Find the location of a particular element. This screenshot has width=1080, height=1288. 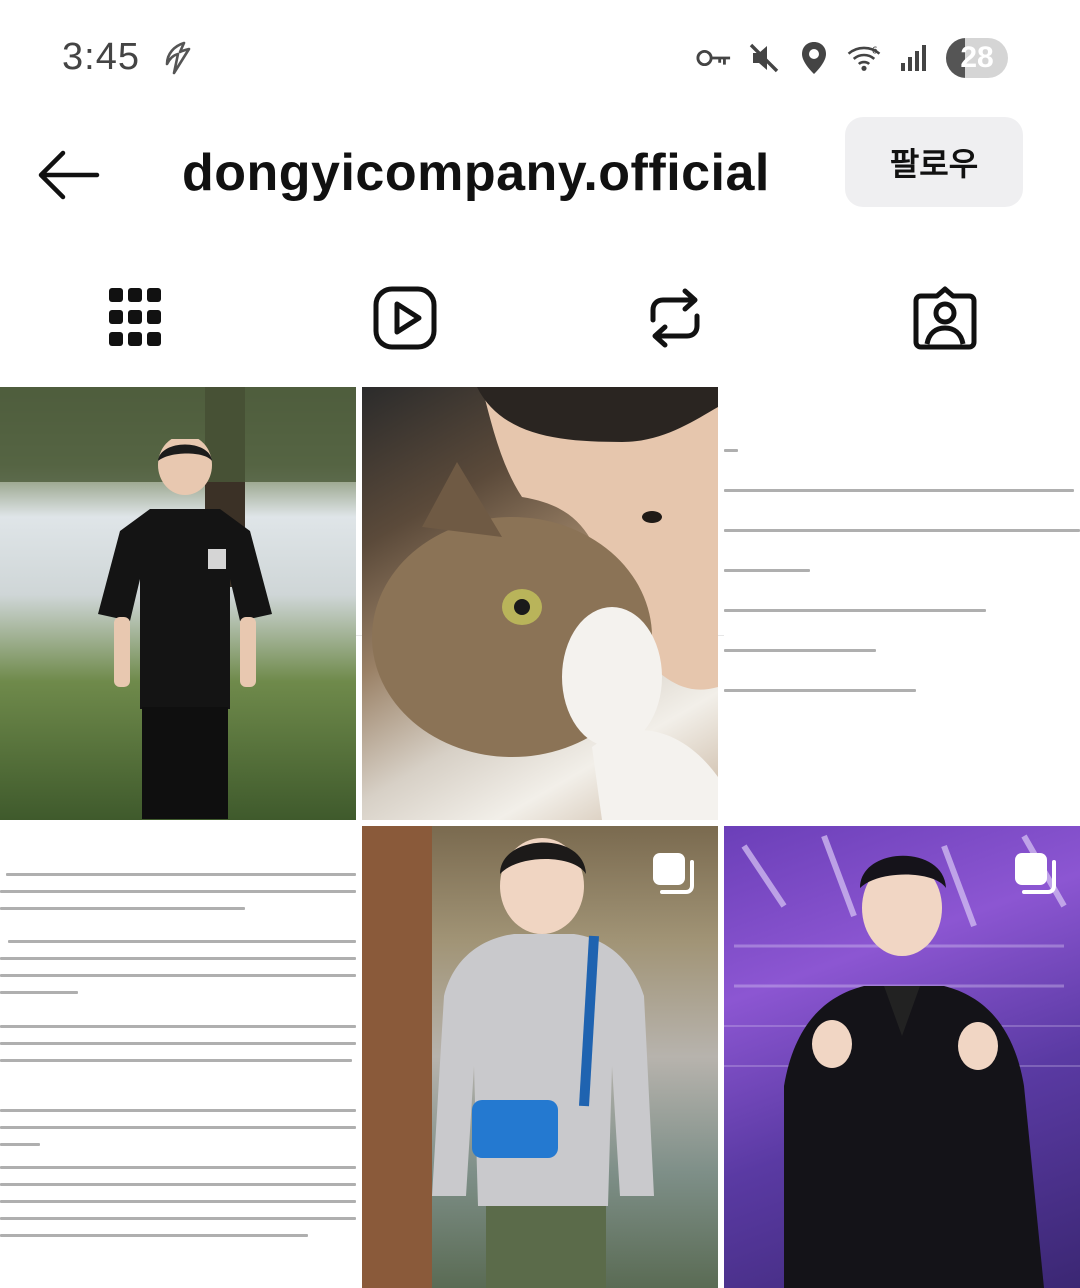

profile-header: dongyicompany.official 팔로우 is located at coordinates (540, 175).